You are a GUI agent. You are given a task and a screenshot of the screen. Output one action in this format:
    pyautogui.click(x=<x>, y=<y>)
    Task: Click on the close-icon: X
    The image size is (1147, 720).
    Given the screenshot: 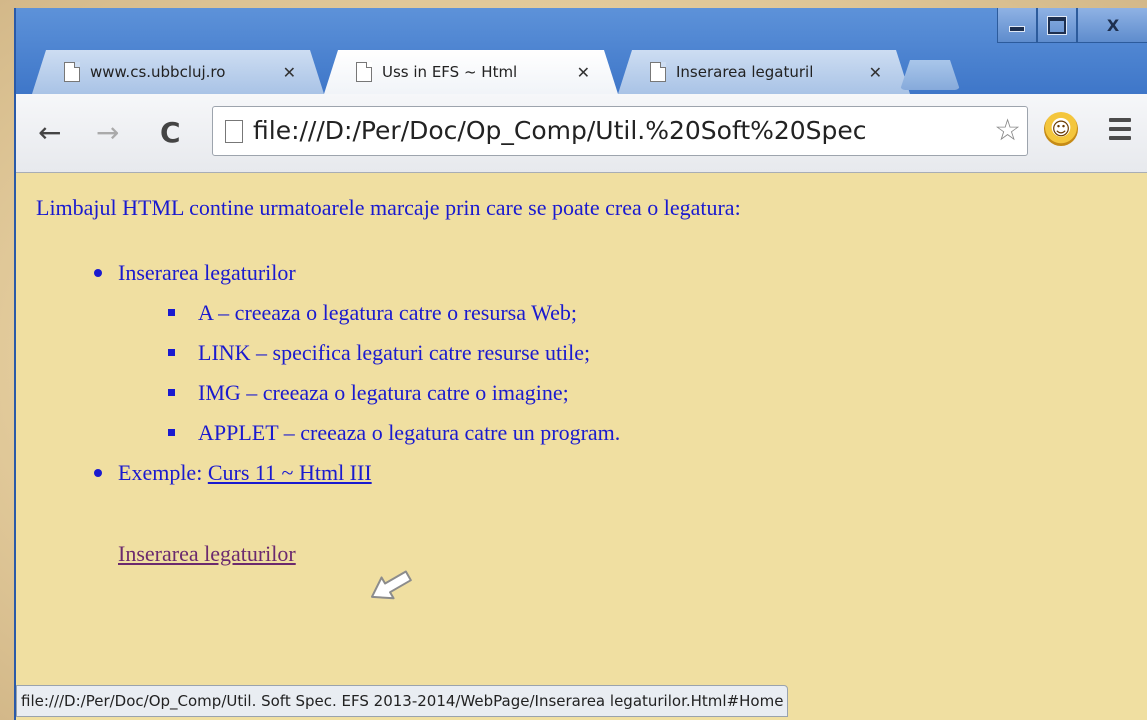 What is the action you would take?
    pyautogui.click(x=1113, y=25)
    